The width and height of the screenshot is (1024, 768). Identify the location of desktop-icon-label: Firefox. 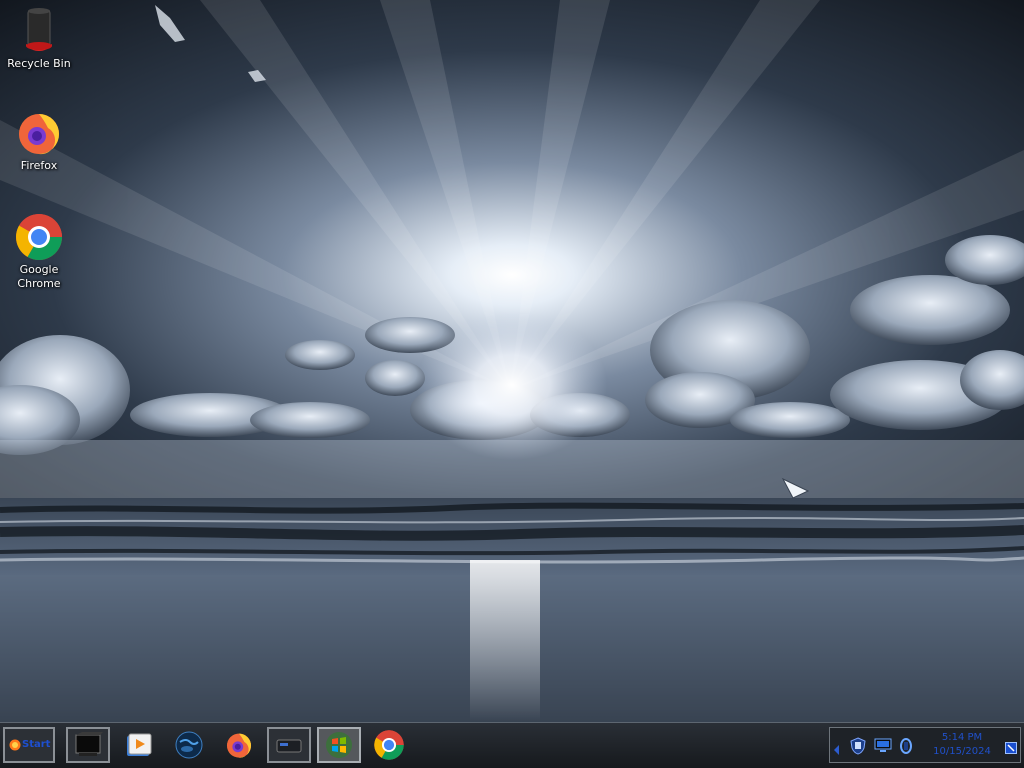
(39, 165).